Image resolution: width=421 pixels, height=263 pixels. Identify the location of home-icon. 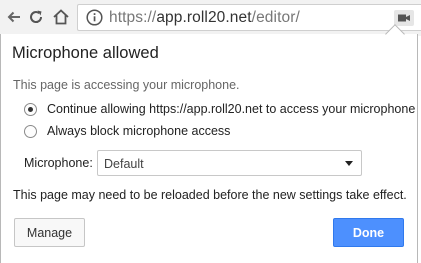
(61, 17).